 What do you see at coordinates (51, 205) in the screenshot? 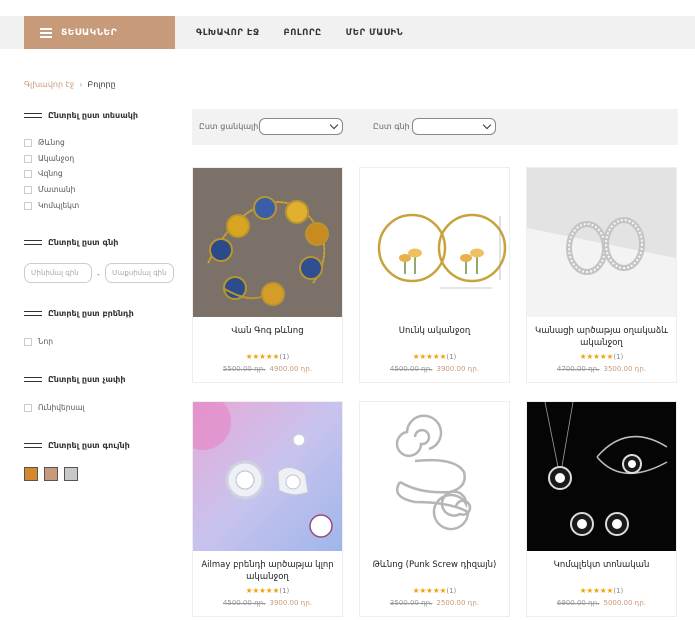
I see `filter-type-option: Կոմպլեկտ` at bounding box center [51, 205].